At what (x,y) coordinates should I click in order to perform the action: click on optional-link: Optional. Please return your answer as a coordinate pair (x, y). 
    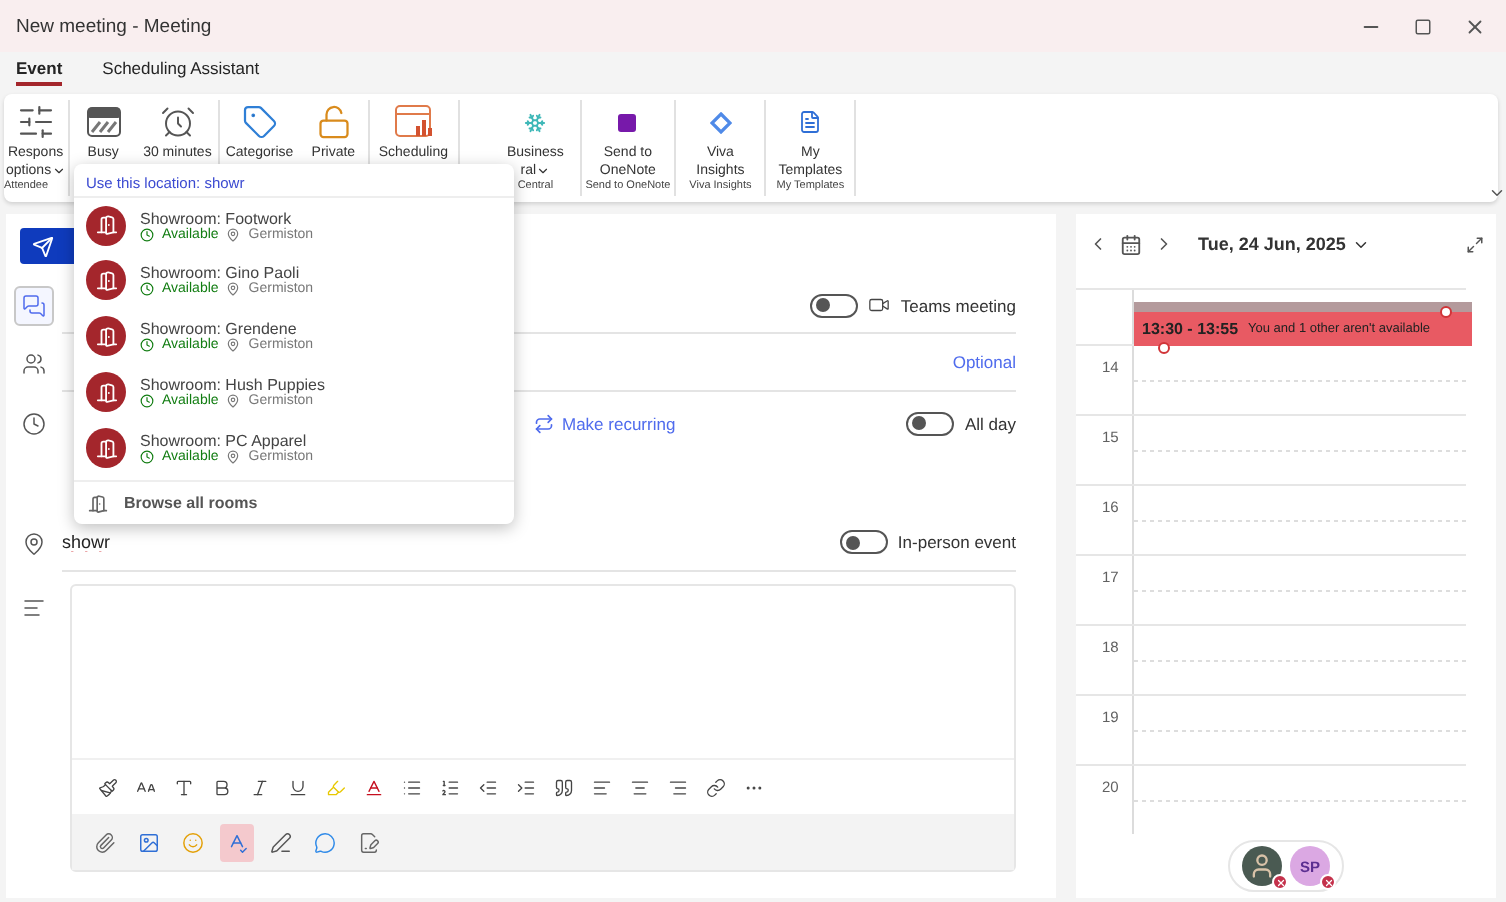
    Looking at the image, I should click on (984, 362).